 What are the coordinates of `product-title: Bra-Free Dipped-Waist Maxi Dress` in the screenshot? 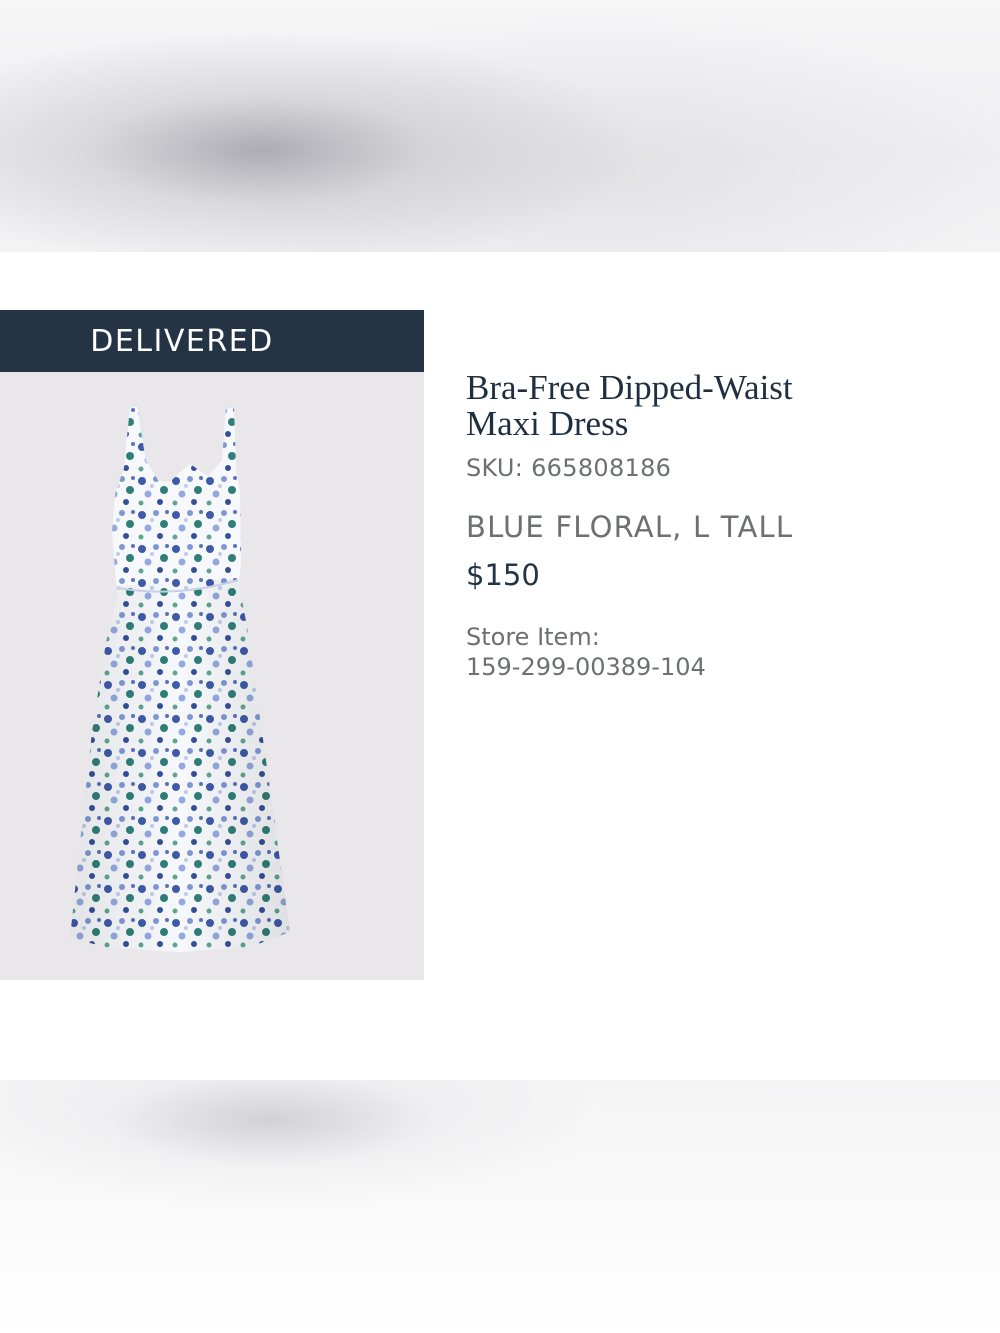 It's located at (646, 406).